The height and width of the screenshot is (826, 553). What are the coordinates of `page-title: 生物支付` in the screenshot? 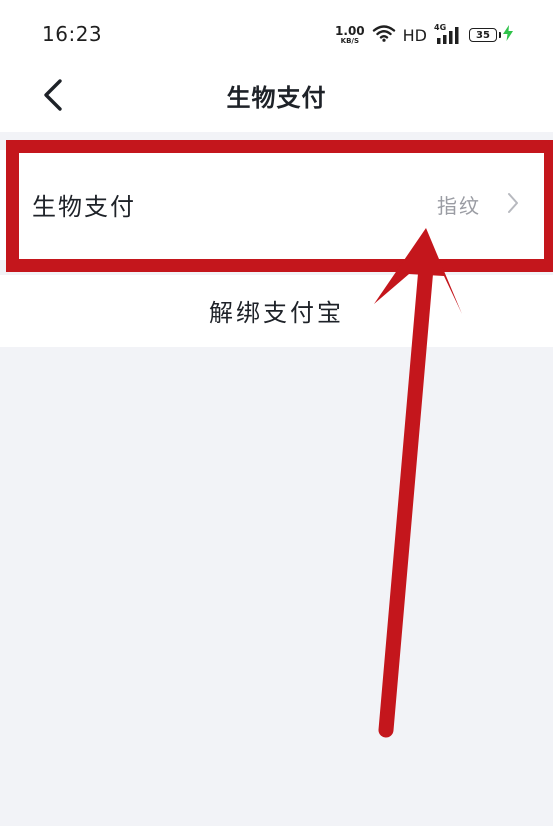 It's located at (276, 98).